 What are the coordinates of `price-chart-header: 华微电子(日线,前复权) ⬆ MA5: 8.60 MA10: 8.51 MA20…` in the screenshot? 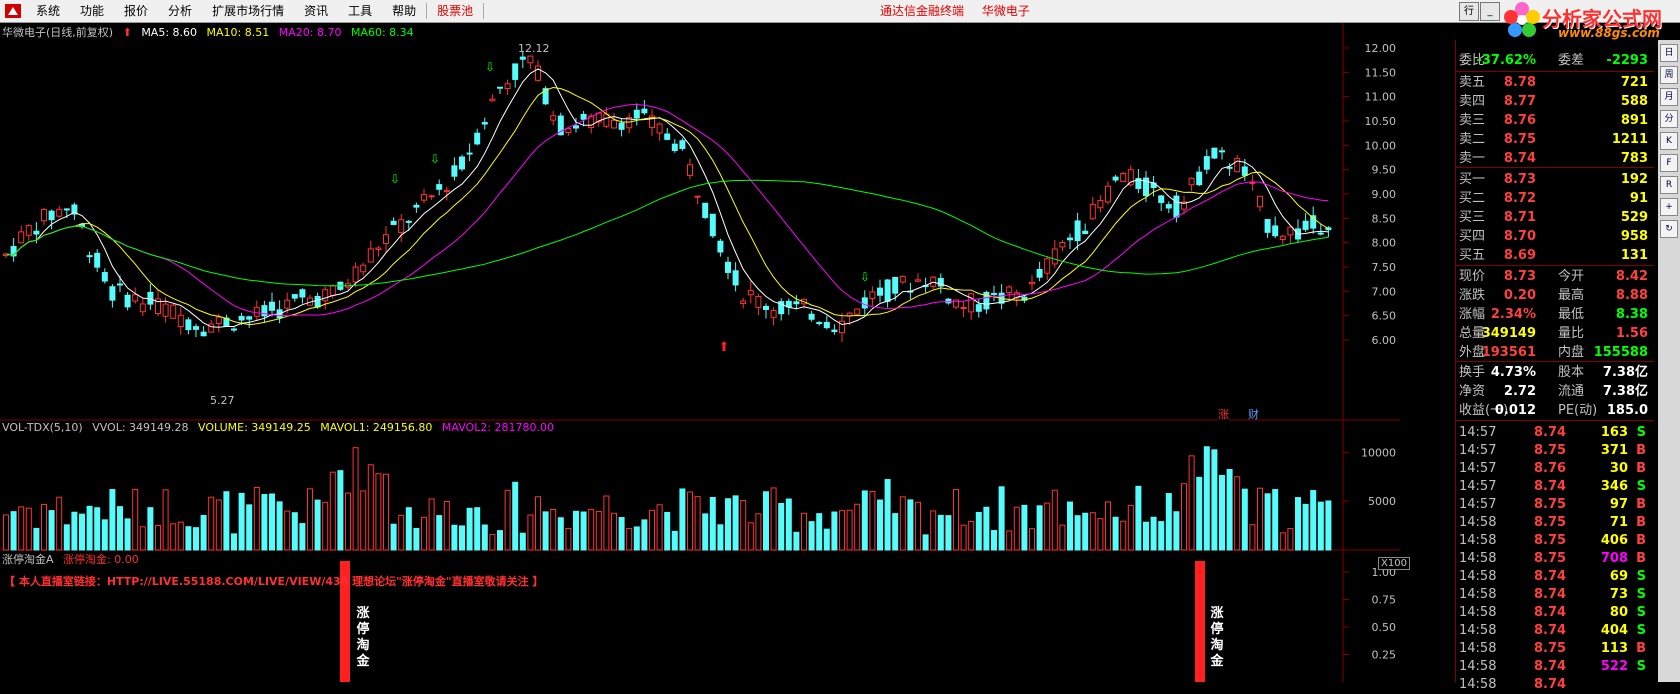 It's located at (211, 32).